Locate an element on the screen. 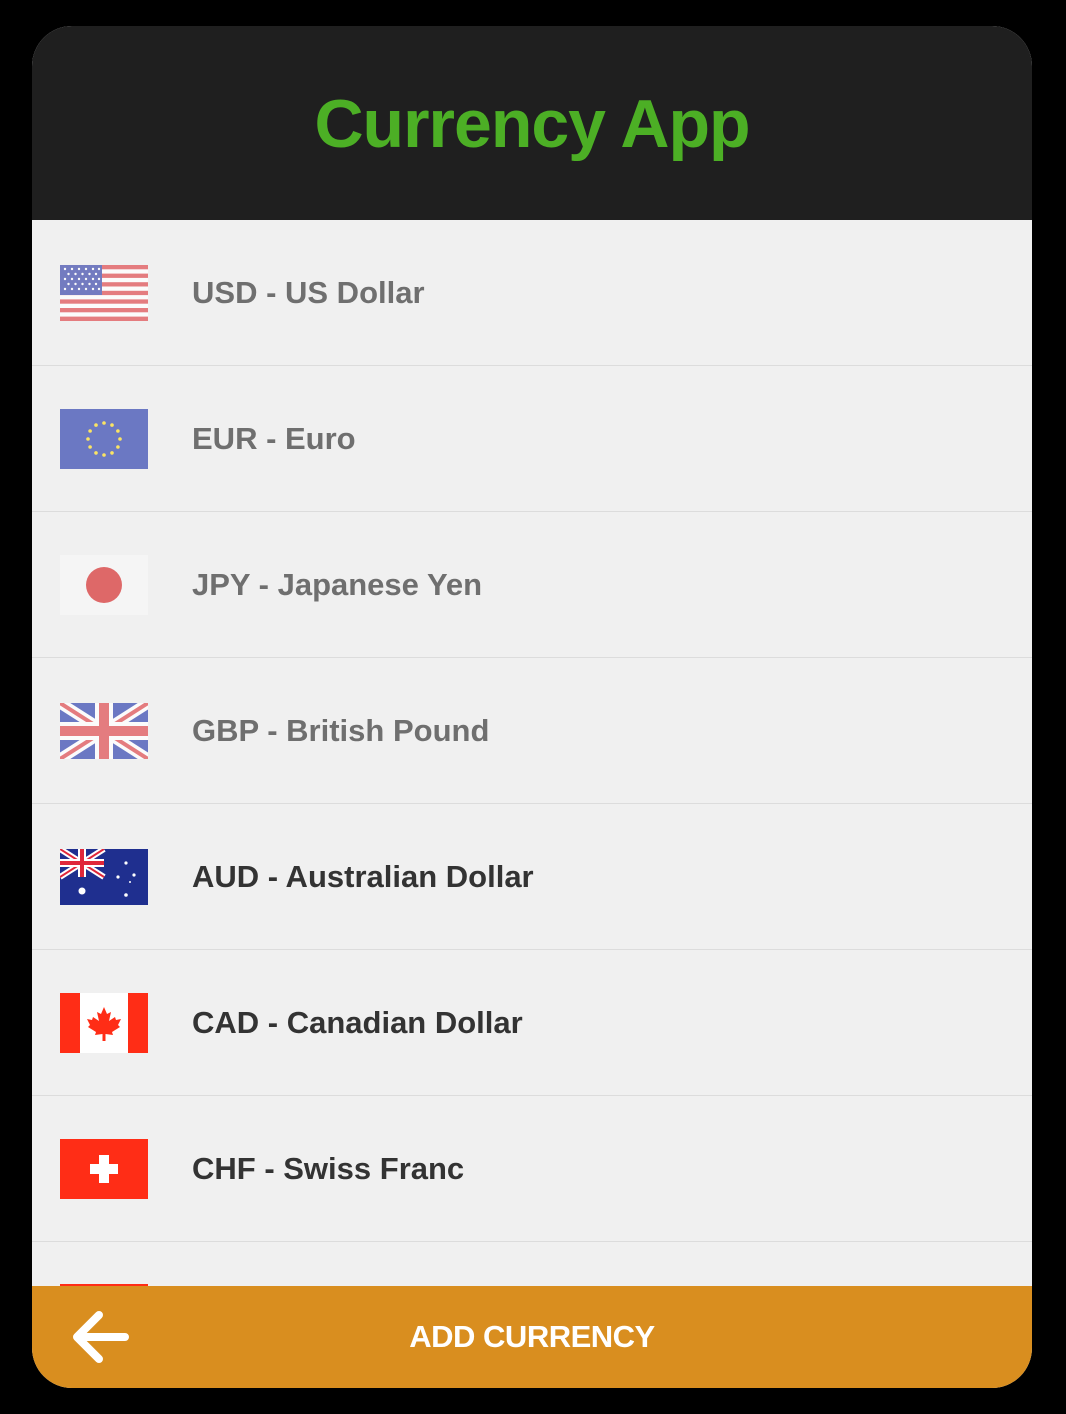  currency-row-usd: USD - US Dollar is located at coordinates (532, 293).